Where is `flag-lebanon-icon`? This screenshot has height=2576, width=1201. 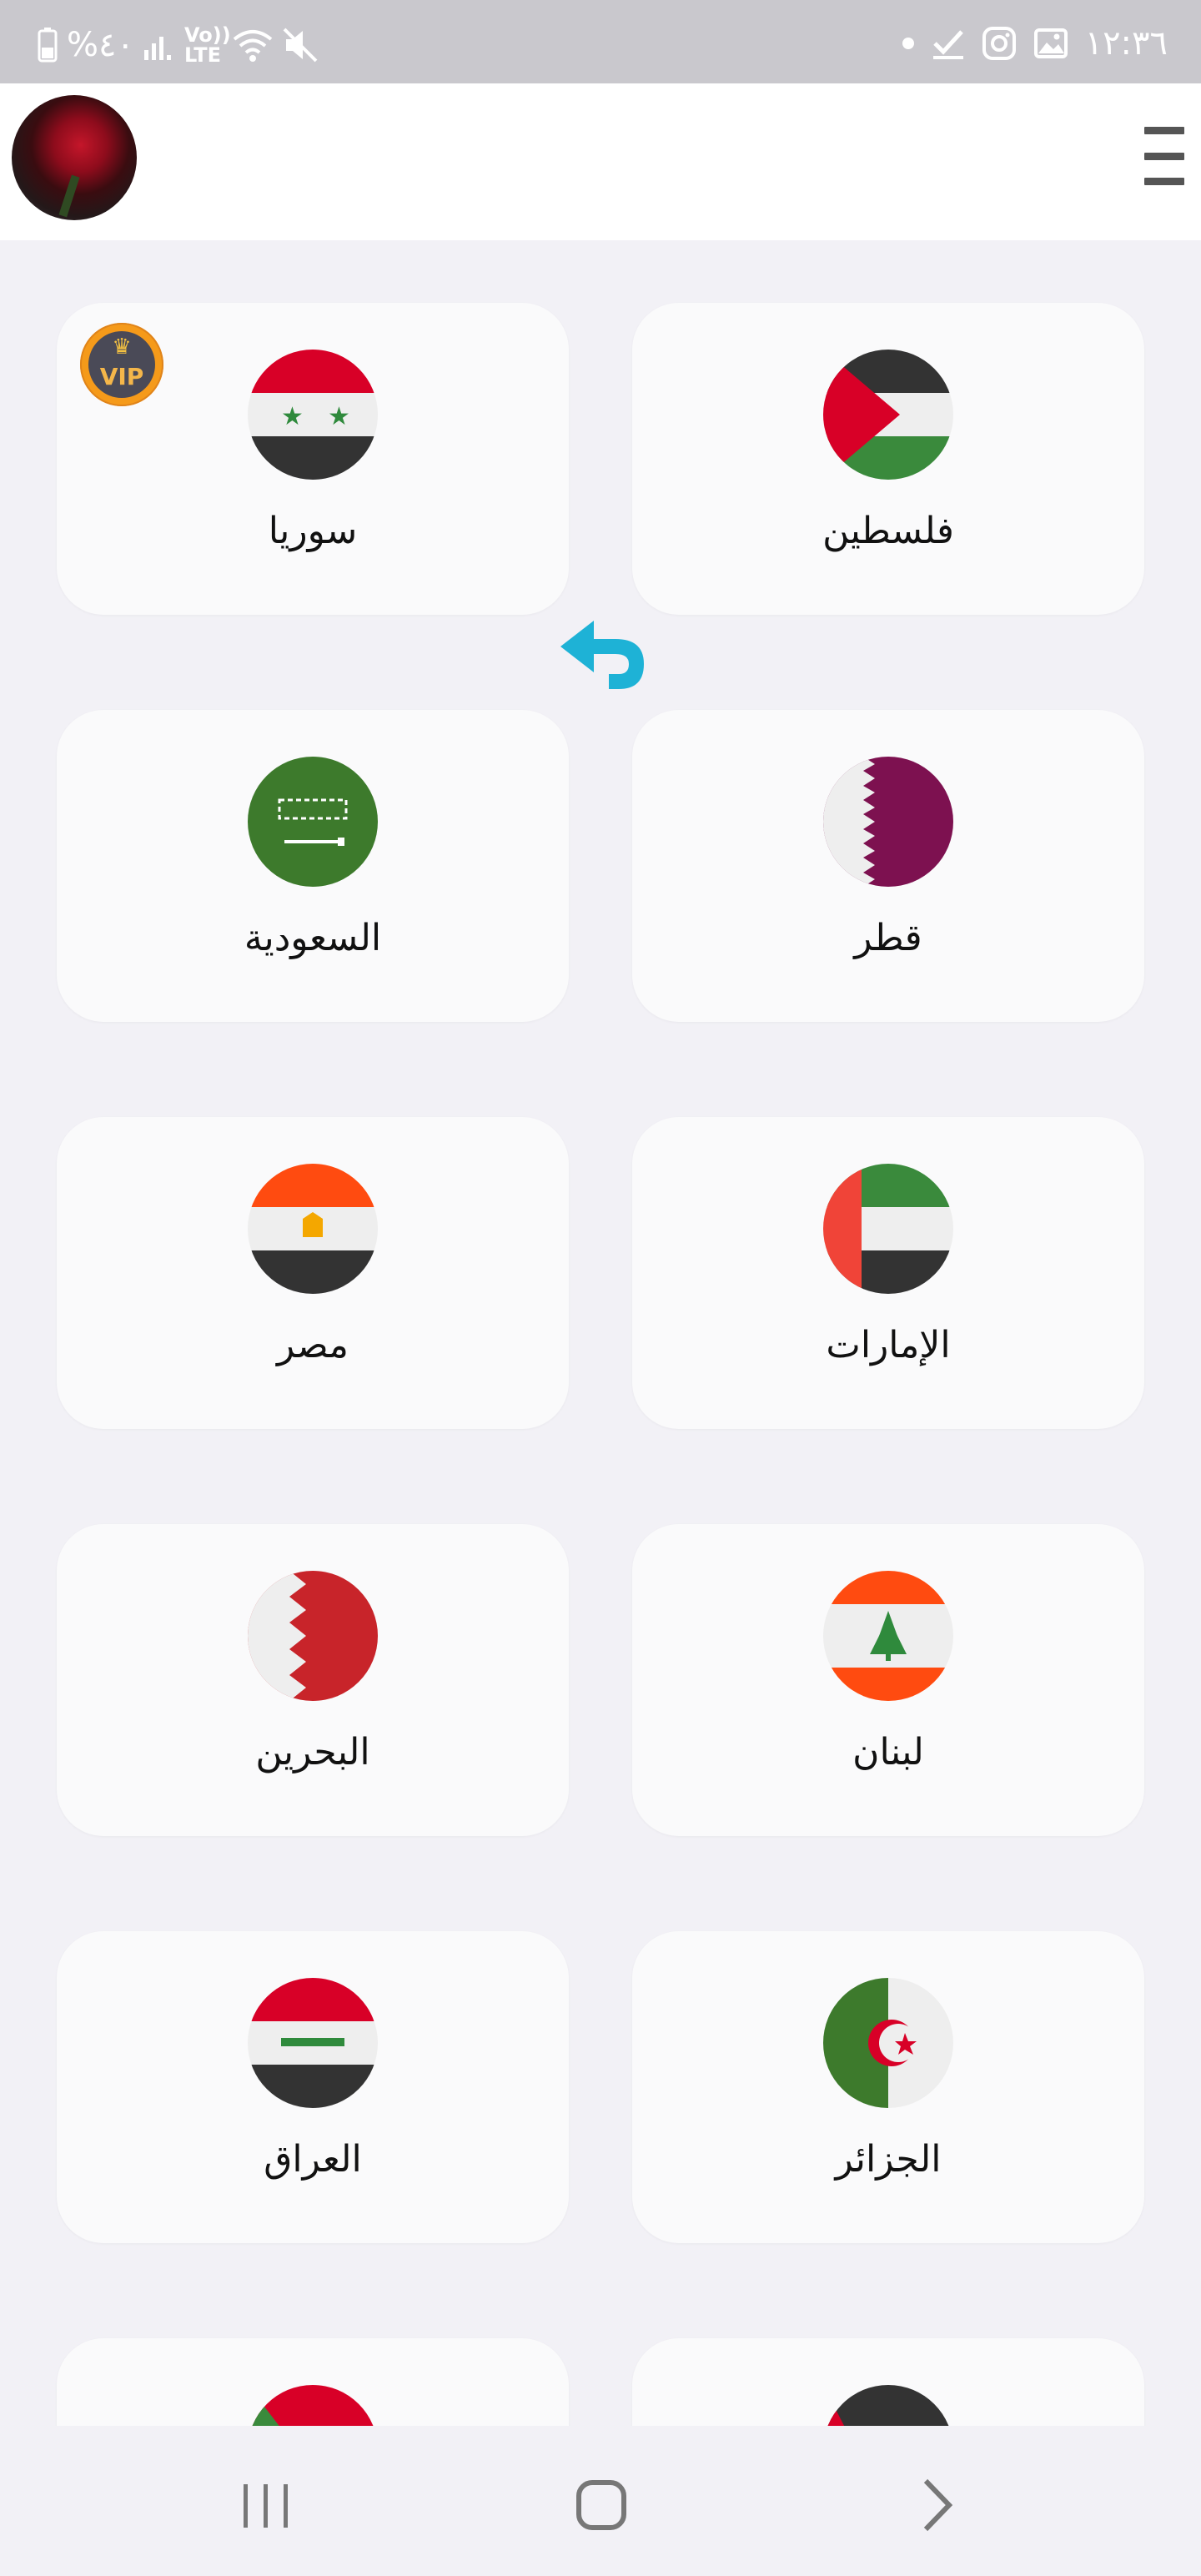
flag-lebanon-icon is located at coordinates (888, 1636).